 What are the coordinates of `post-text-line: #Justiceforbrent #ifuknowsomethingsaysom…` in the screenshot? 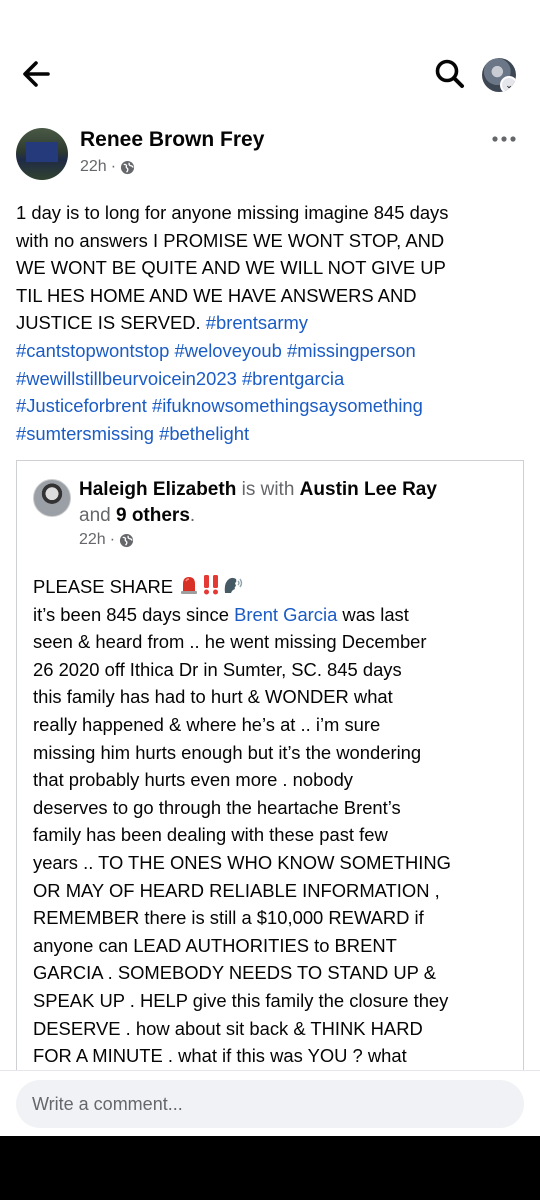 It's located at (270, 406).